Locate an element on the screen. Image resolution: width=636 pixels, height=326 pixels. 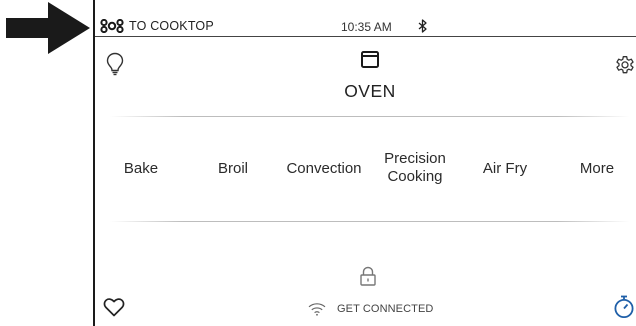
get-connected-button: GET CONNECTED is located at coordinates (370, 309).